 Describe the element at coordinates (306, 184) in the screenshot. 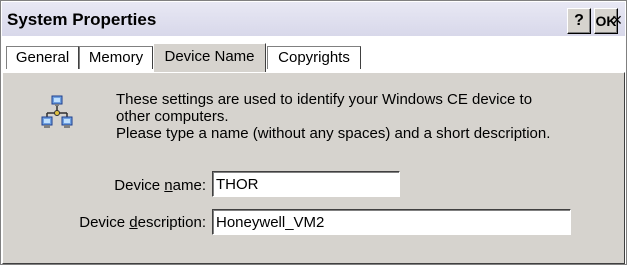

I see `device-name-input: THOR` at that location.